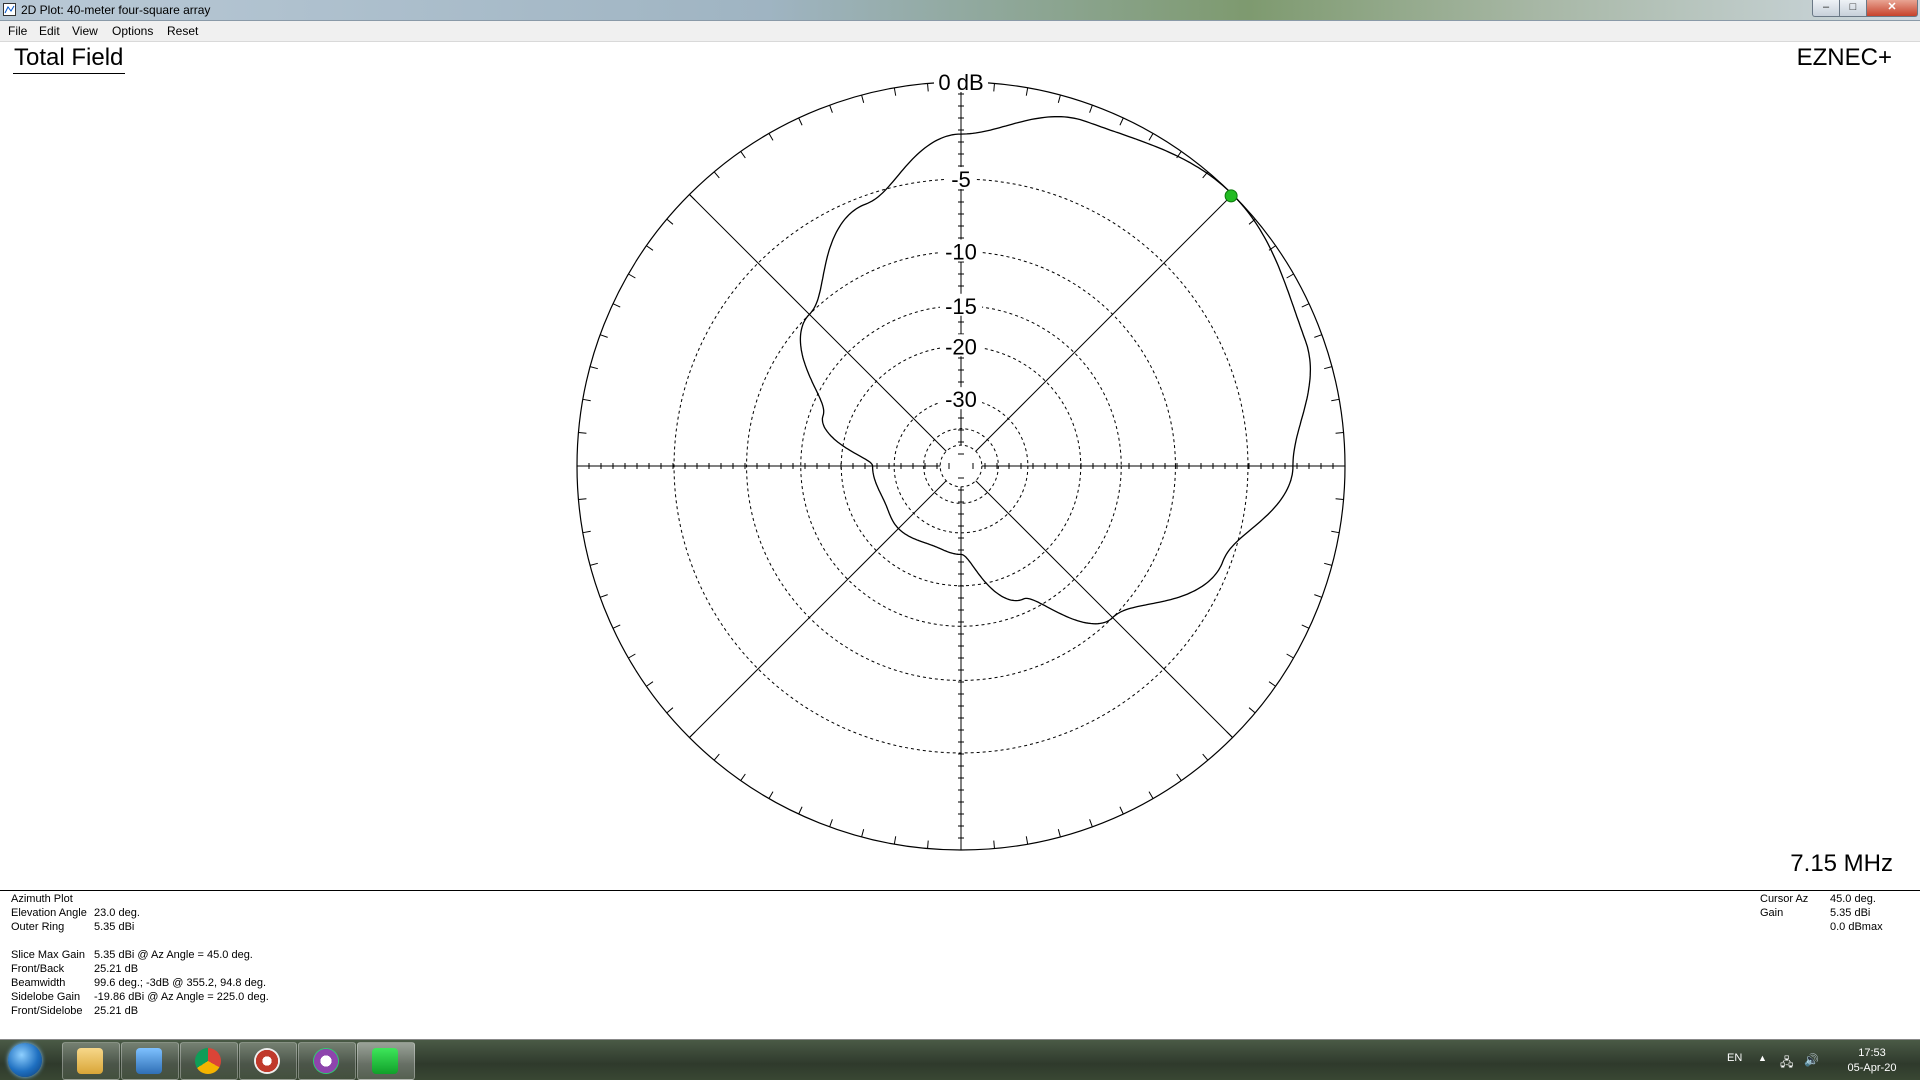 The height and width of the screenshot is (1080, 1920). What do you see at coordinates (38, 927) in the screenshot?
I see `info-label: Outer Ring` at bounding box center [38, 927].